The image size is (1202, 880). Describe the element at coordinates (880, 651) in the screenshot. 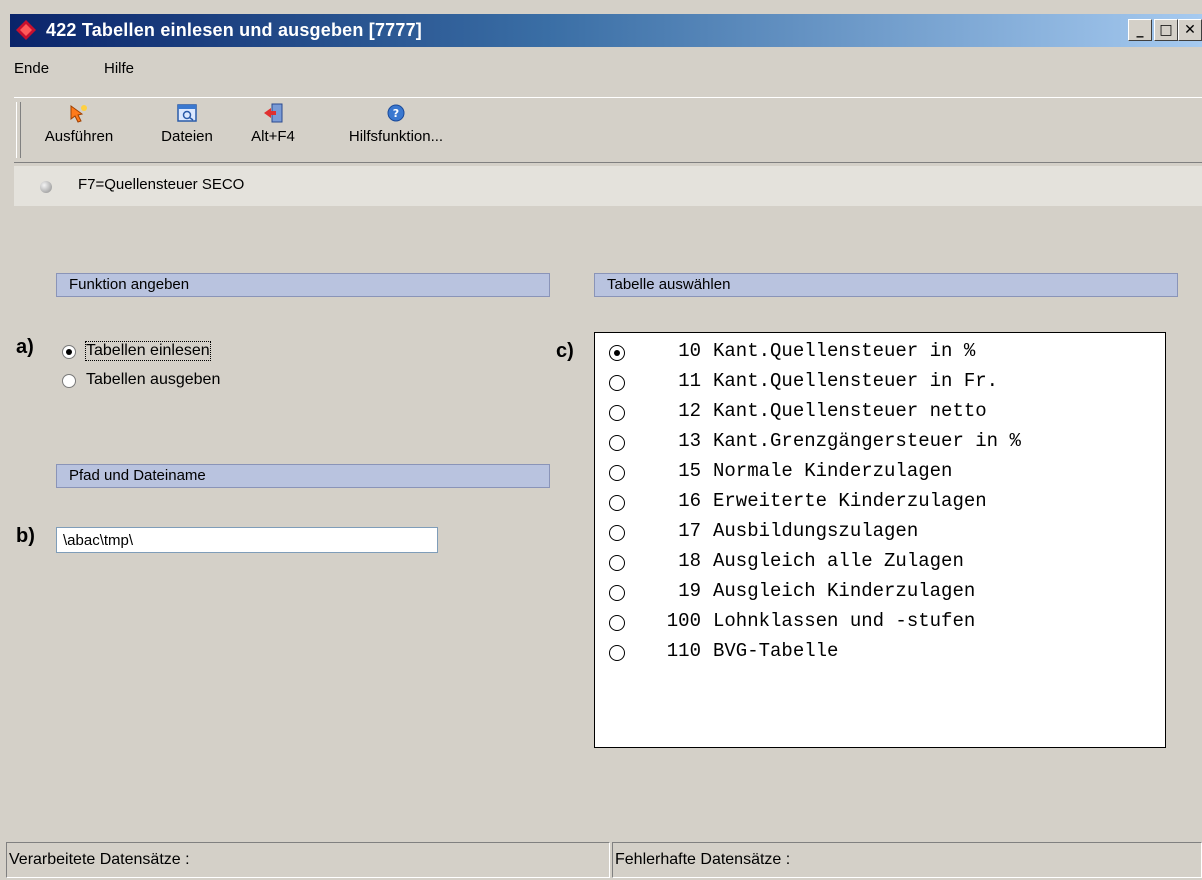

I see `table-row-110: 110 BVG-Tabelle` at that location.